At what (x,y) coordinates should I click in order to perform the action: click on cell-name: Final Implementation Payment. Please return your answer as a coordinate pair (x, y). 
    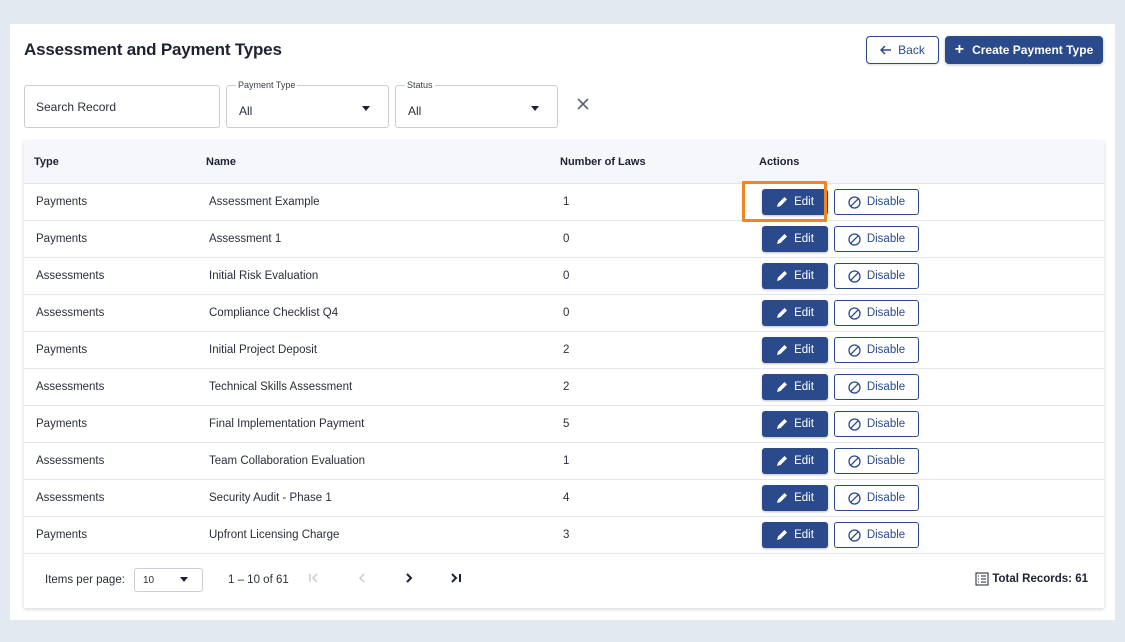
    Looking at the image, I should click on (287, 424).